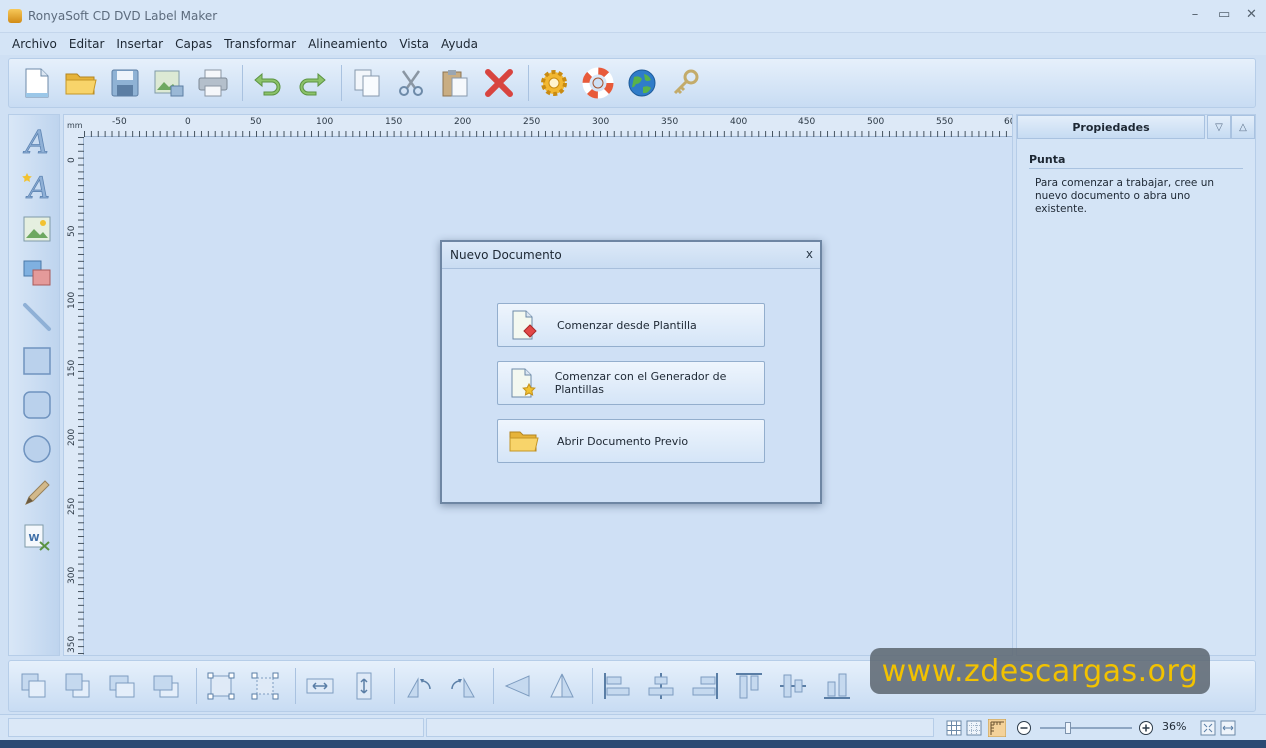 Image resolution: width=1266 pixels, height=748 pixels. I want to click on window-controls: – ▭ ✕, so click(1223, 14).